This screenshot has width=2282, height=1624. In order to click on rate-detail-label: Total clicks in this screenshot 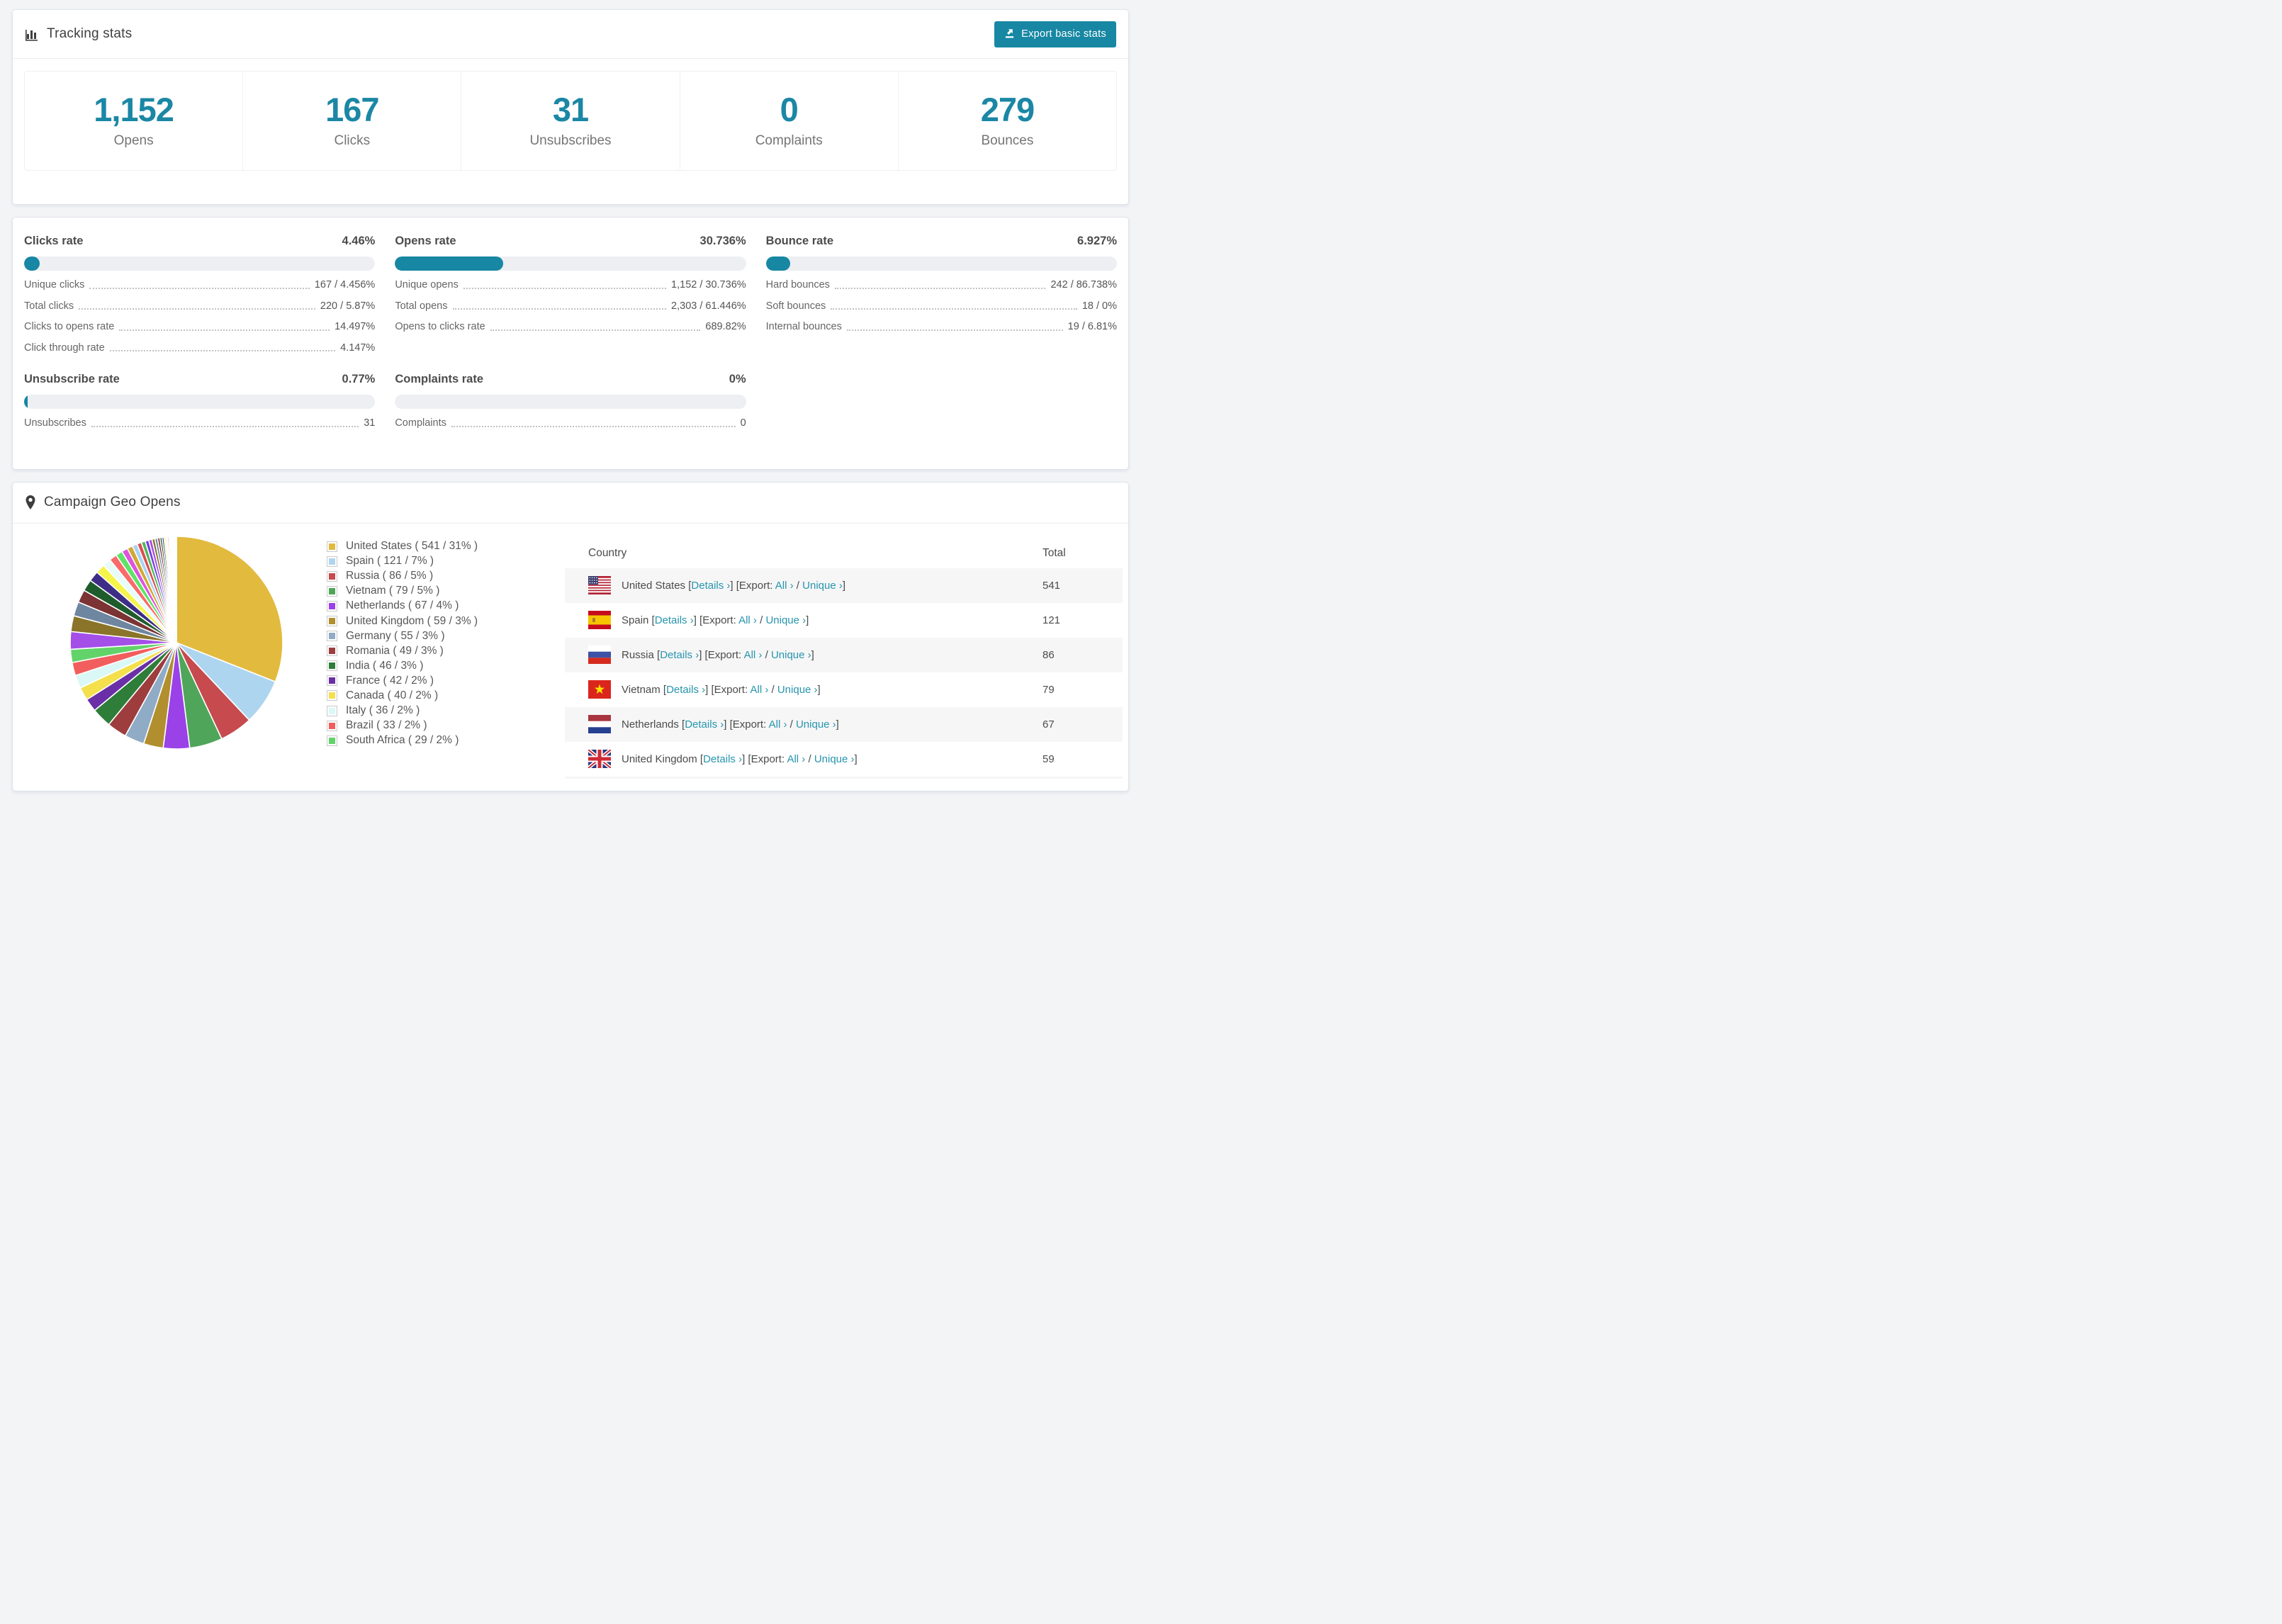, I will do `click(49, 306)`.